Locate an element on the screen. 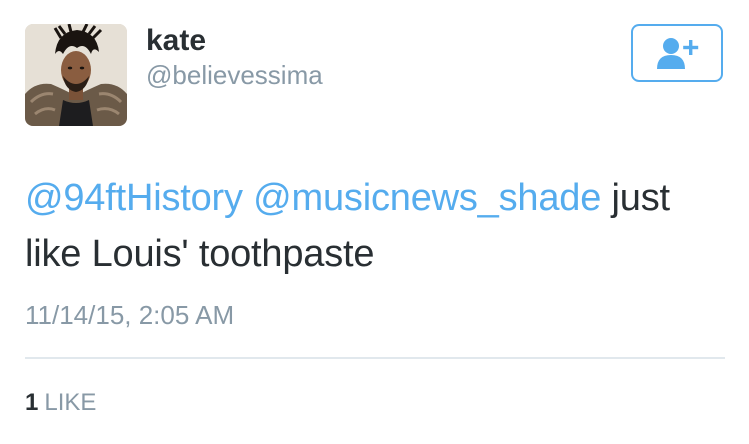  divider is located at coordinates (375, 358).